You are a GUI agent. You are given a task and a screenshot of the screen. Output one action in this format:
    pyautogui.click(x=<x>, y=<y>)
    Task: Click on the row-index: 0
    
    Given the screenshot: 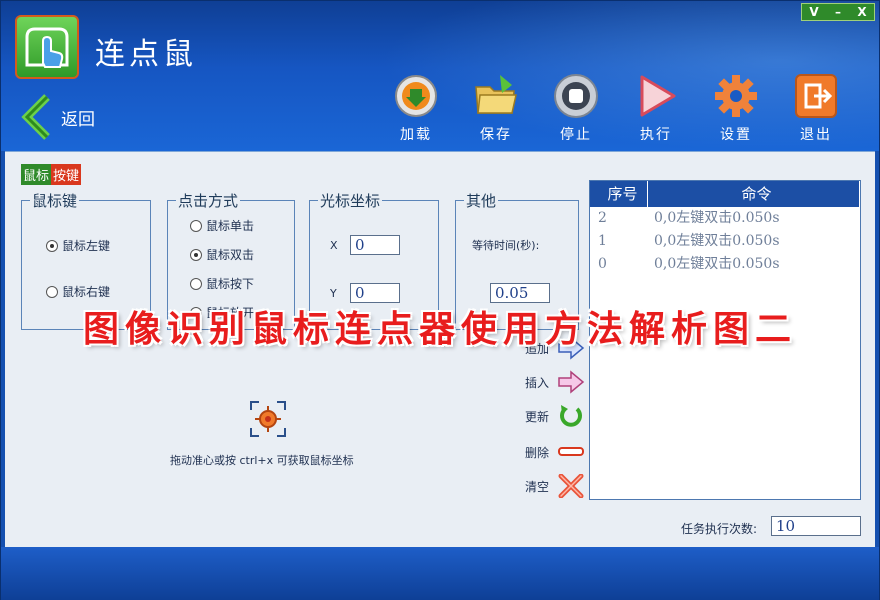 What is the action you would take?
    pyautogui.click(x=602, y=264)
    